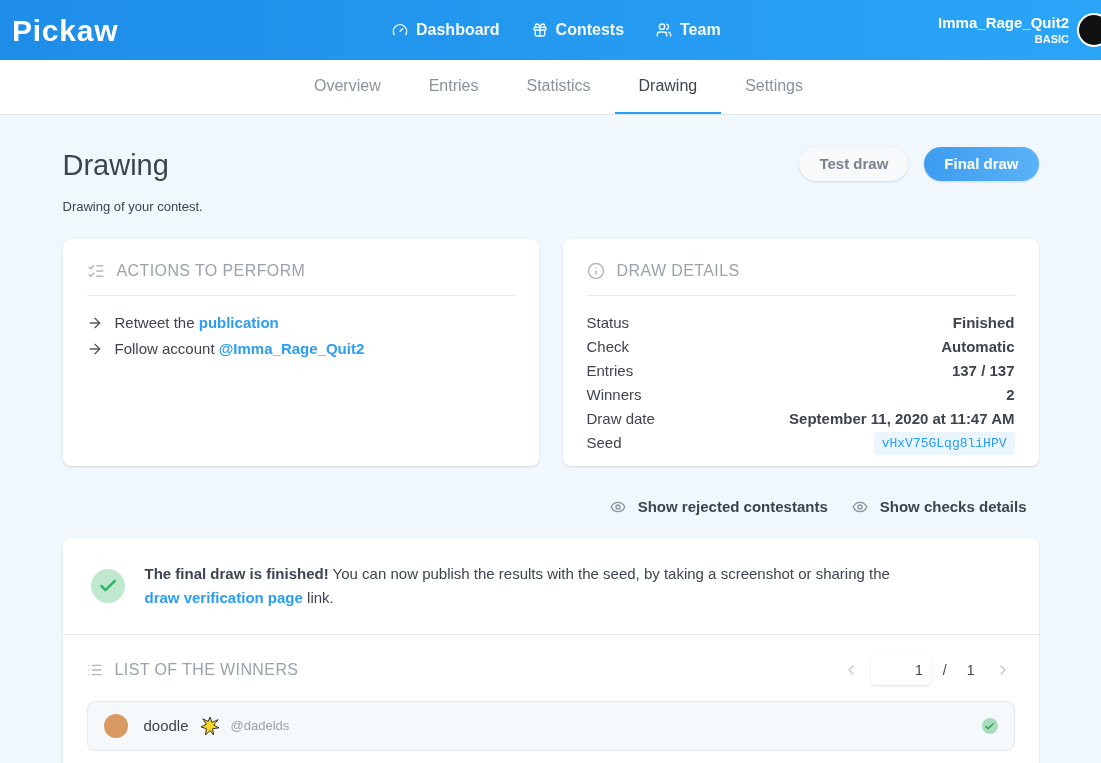 The width and height of the screenshot is (1101, 763). What do you see at coordinates (211, 270) in the screenshot?
I see `card-title: ACTIONS TO PERFORM` at bounding box center [211, 270].